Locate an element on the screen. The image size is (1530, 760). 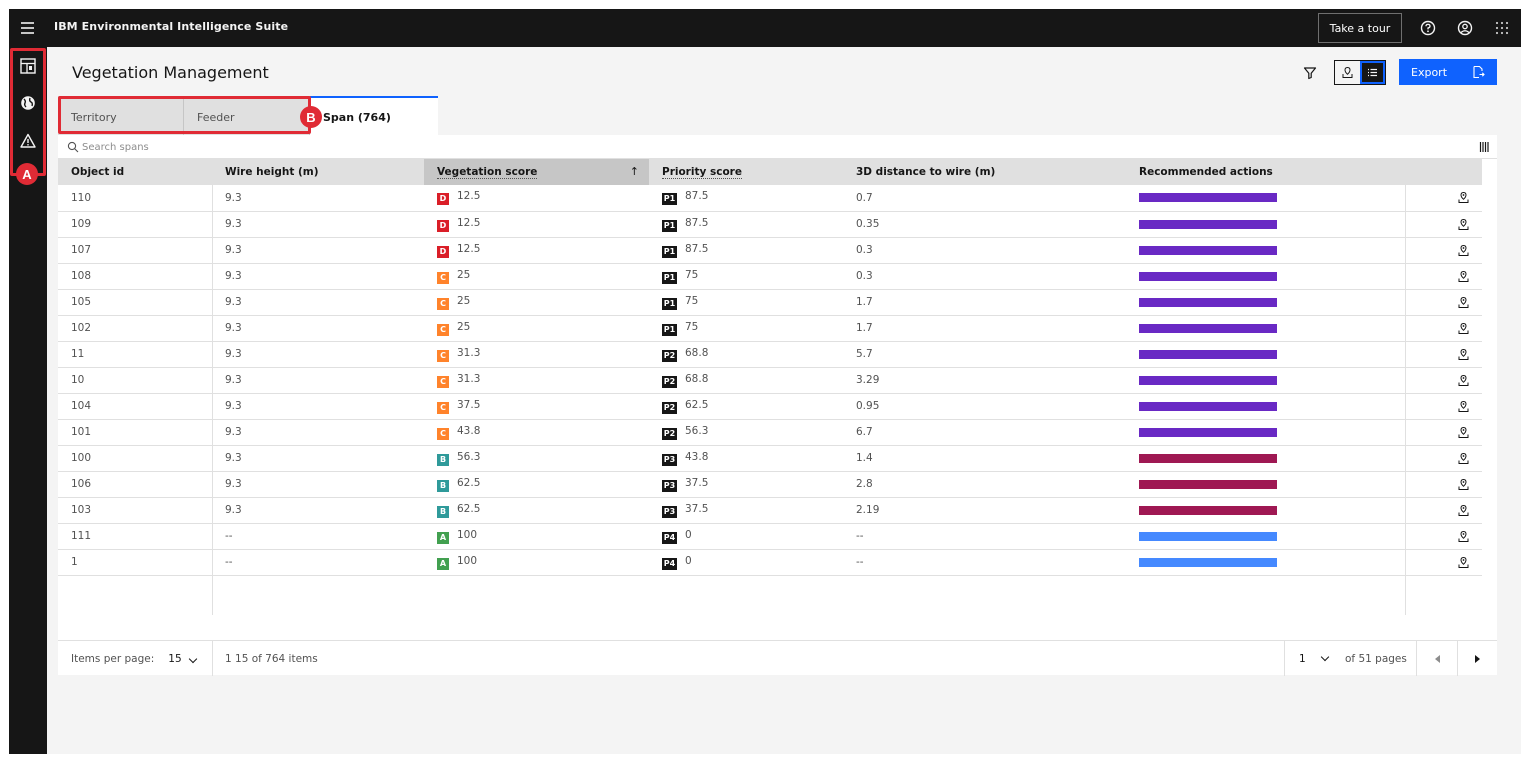
table-row: 1 -- A 100 P4 0 -- is located at coordinates (770, 562).